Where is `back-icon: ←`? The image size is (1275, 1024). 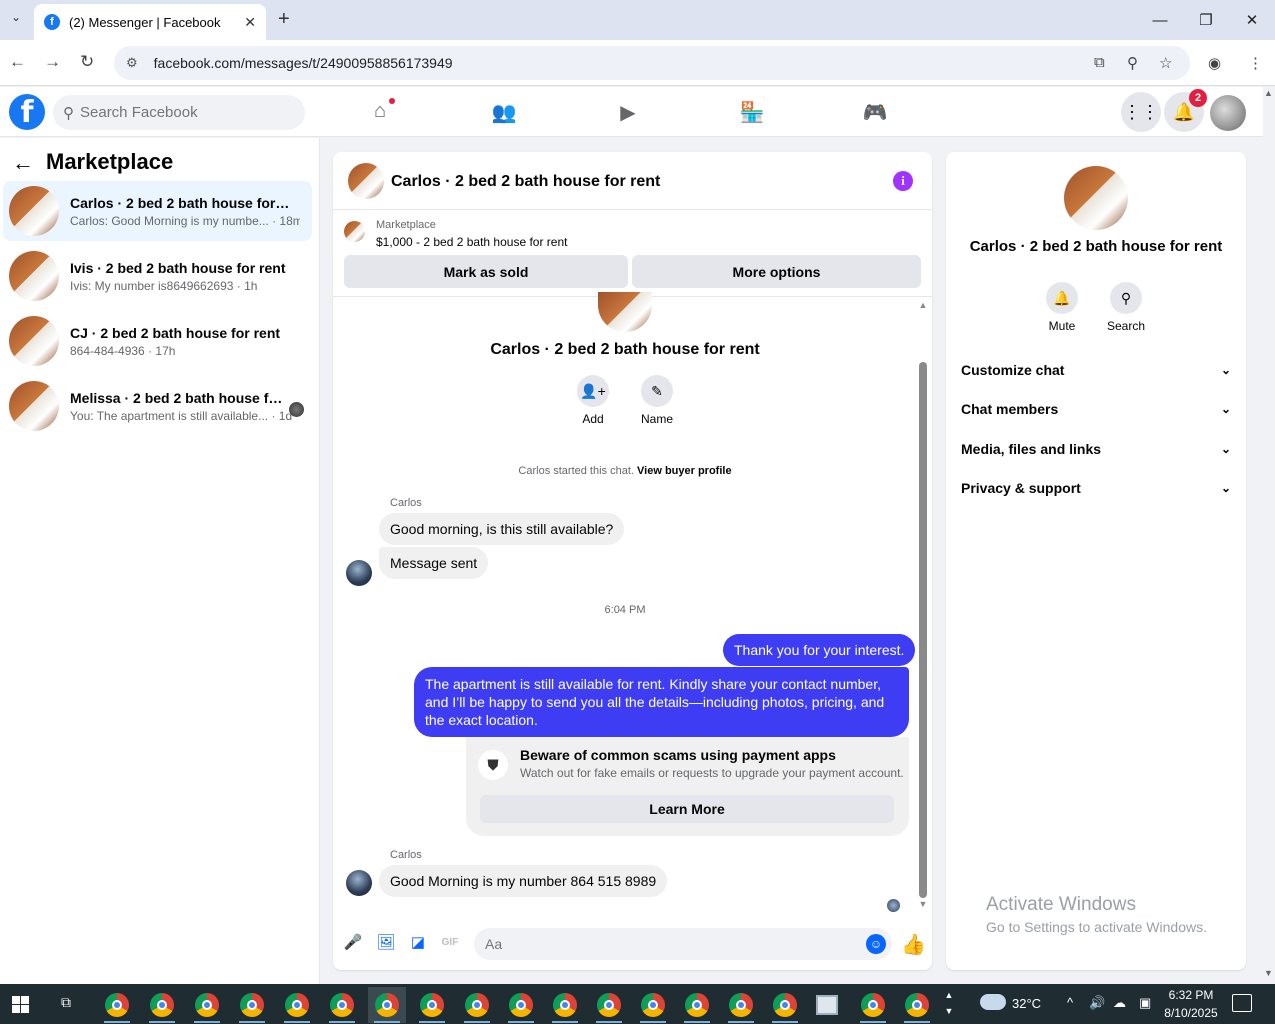
back-icon: ← is located at coordinates (17, 62).